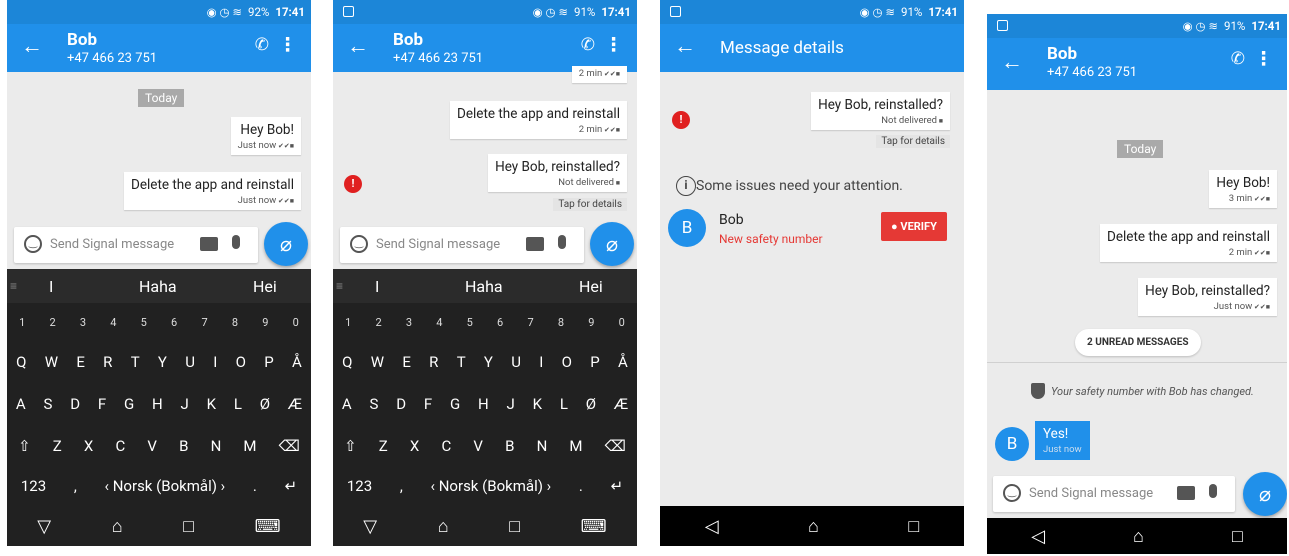 The image size is (1289, 556). I want to click on key: F, so click(428, 404).